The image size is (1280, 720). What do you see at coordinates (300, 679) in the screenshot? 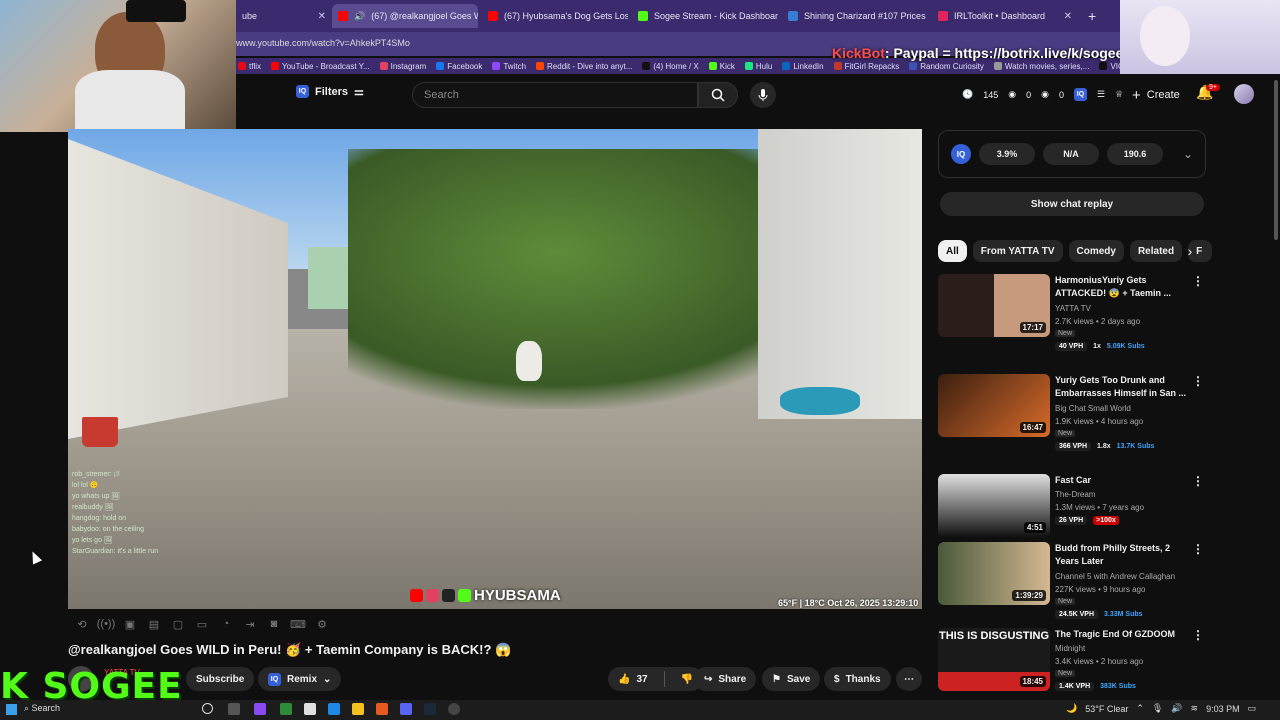
I see `remix-button: IQ Remix ⌄` at bounding box center [300, 679].